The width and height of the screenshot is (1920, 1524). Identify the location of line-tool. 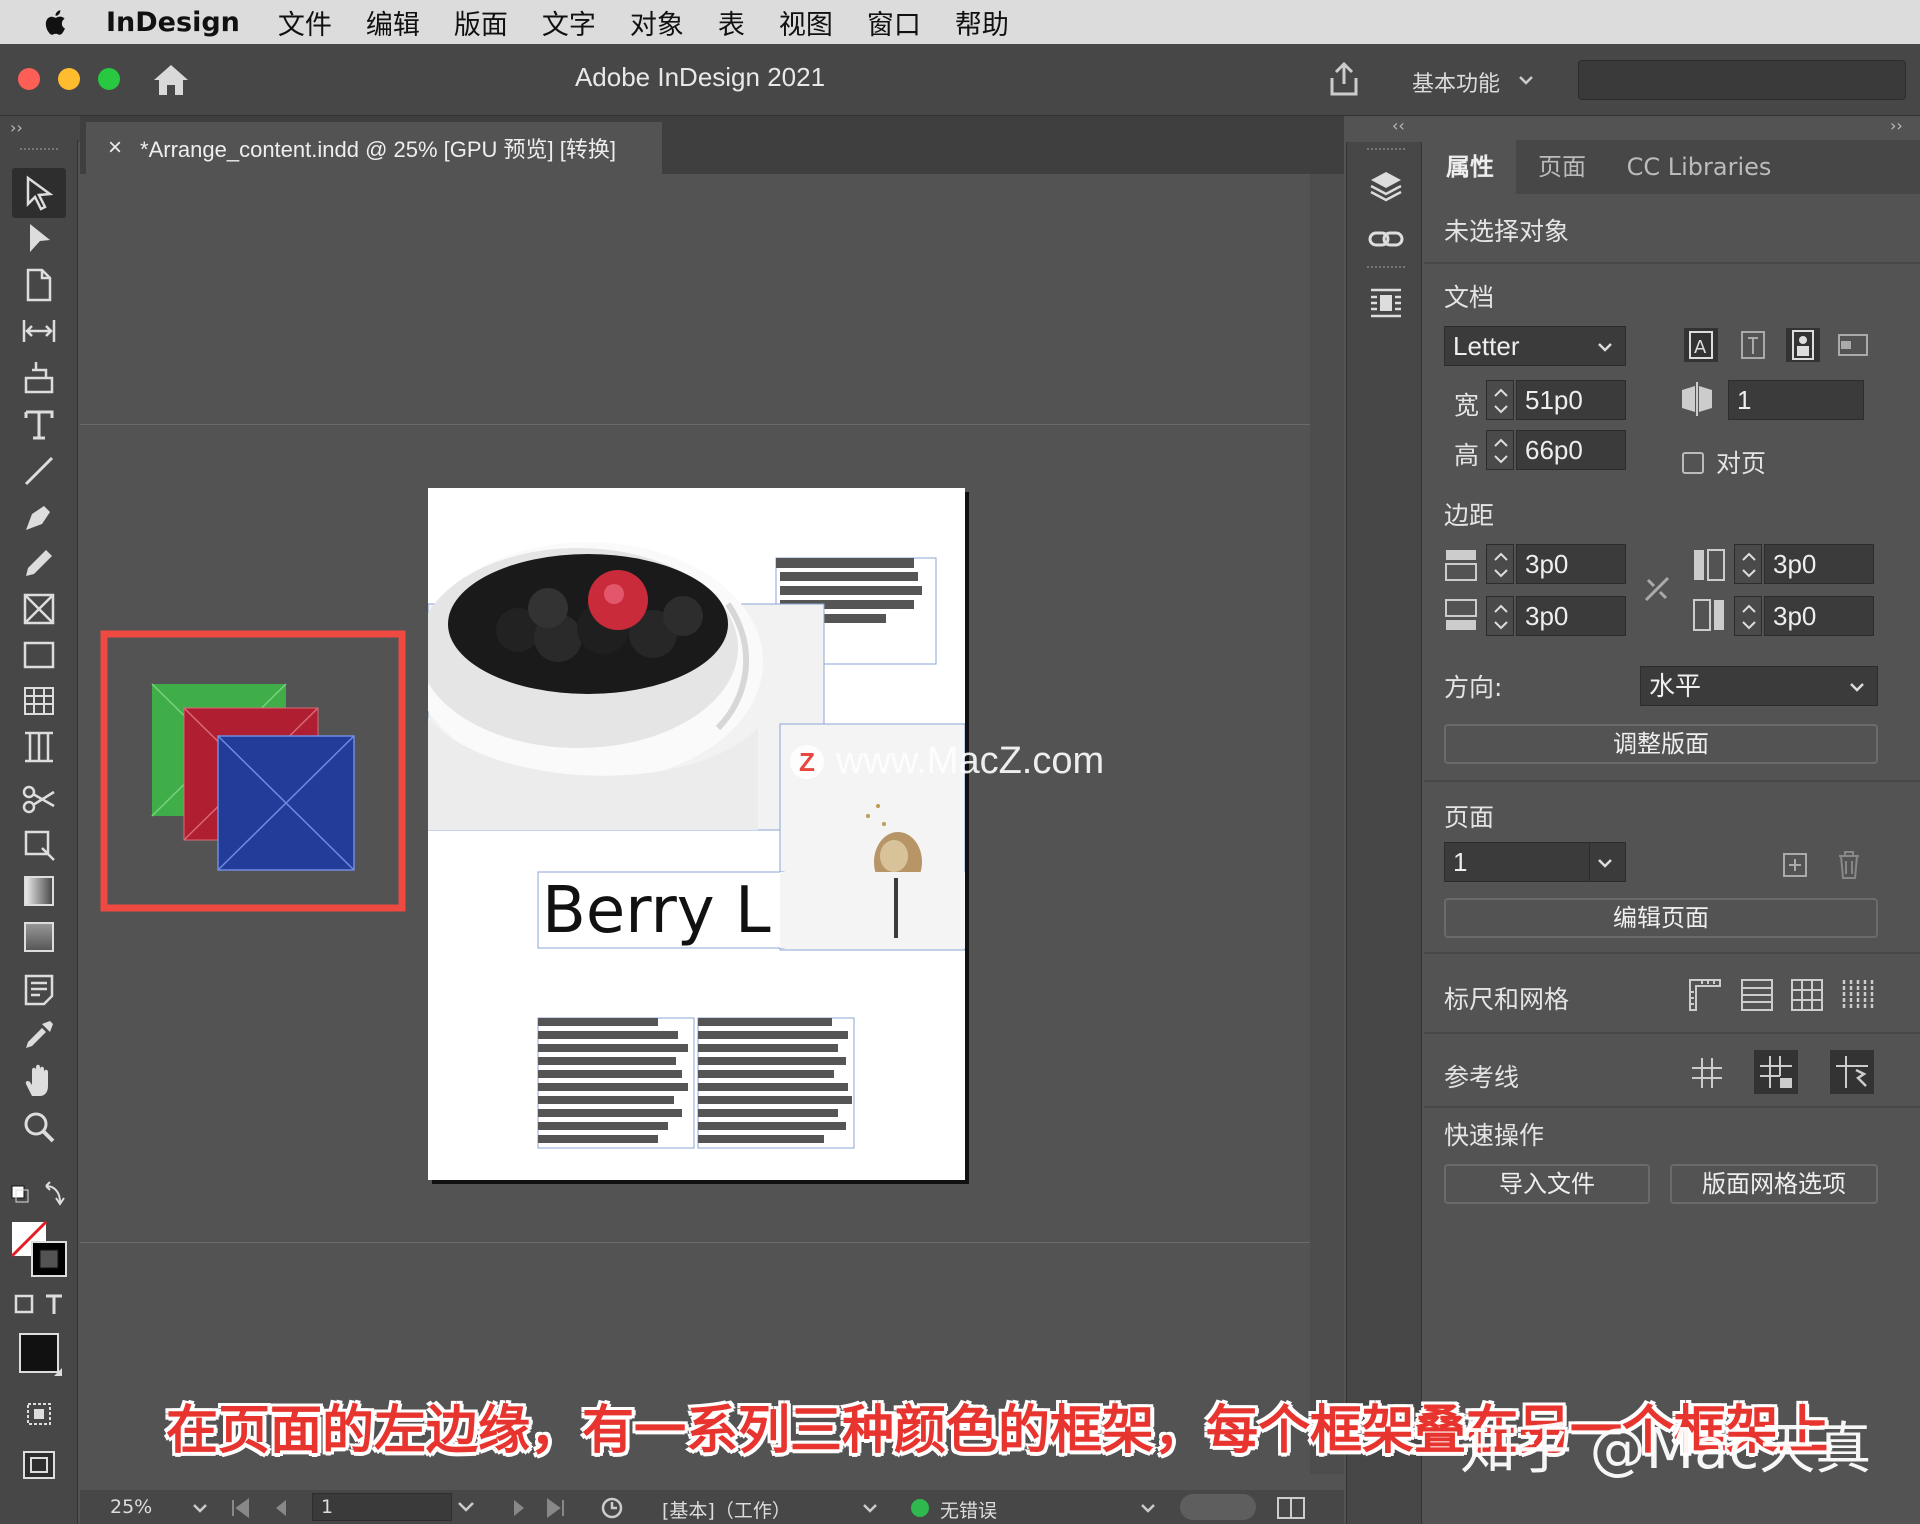
(39, 471).